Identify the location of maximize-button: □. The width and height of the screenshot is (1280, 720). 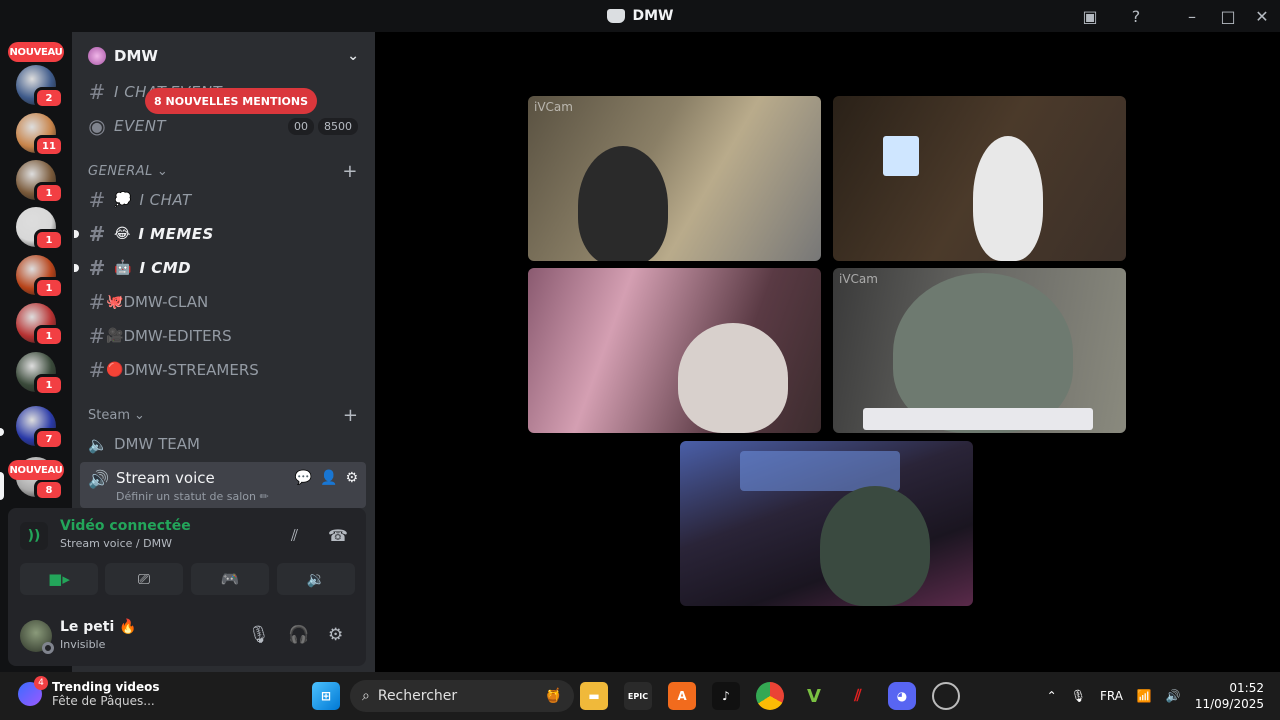
(1228, 16).